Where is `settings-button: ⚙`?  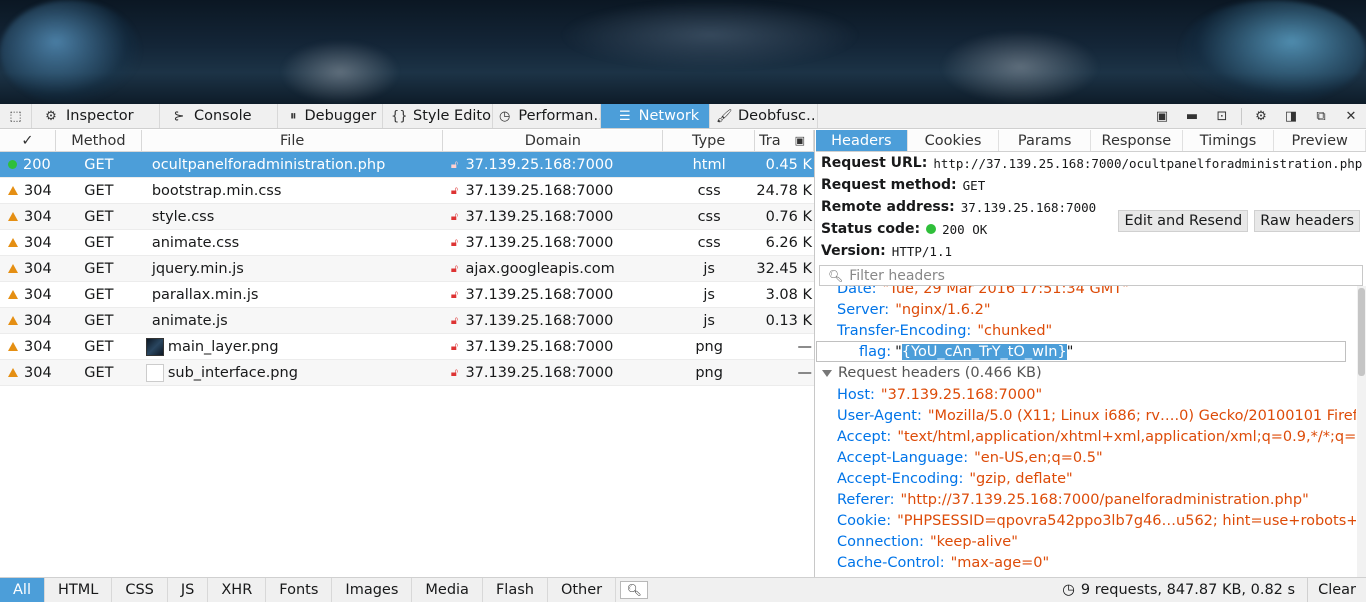
settings-button: ⚙ is located at coordinates (1261, 116).